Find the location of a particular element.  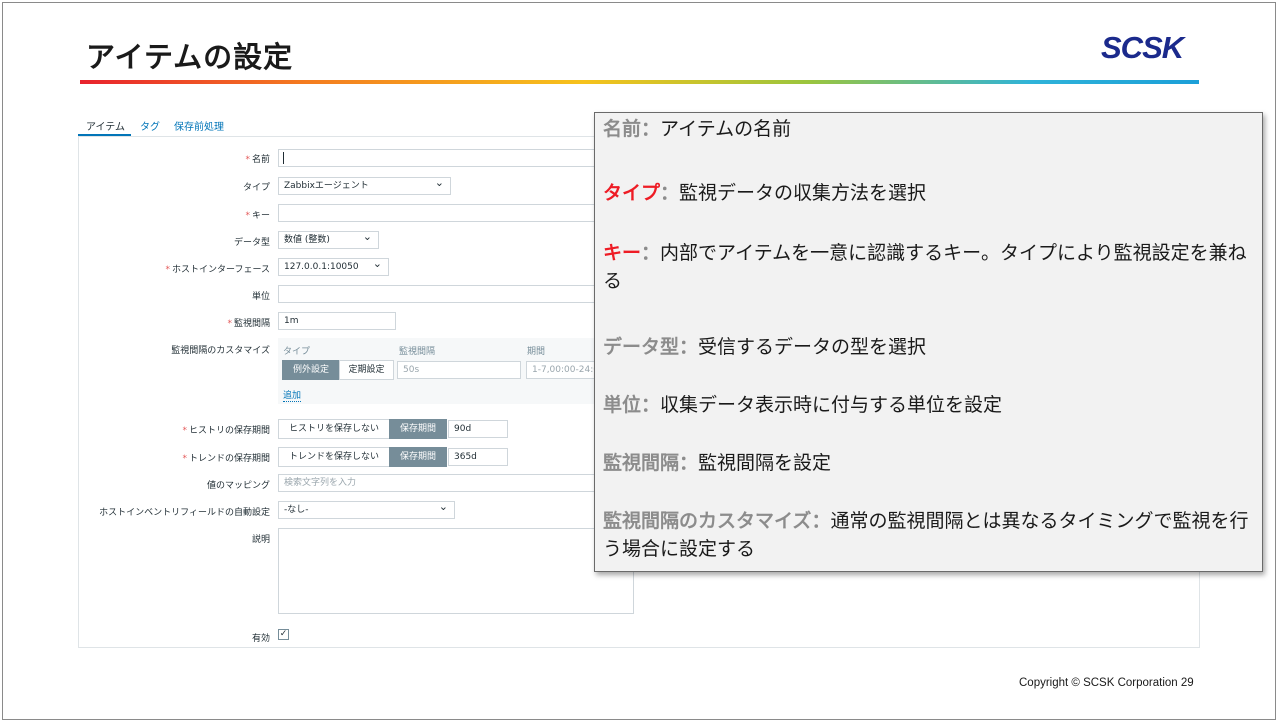

name-label: * 名前 is located at coordinates (257, 160).